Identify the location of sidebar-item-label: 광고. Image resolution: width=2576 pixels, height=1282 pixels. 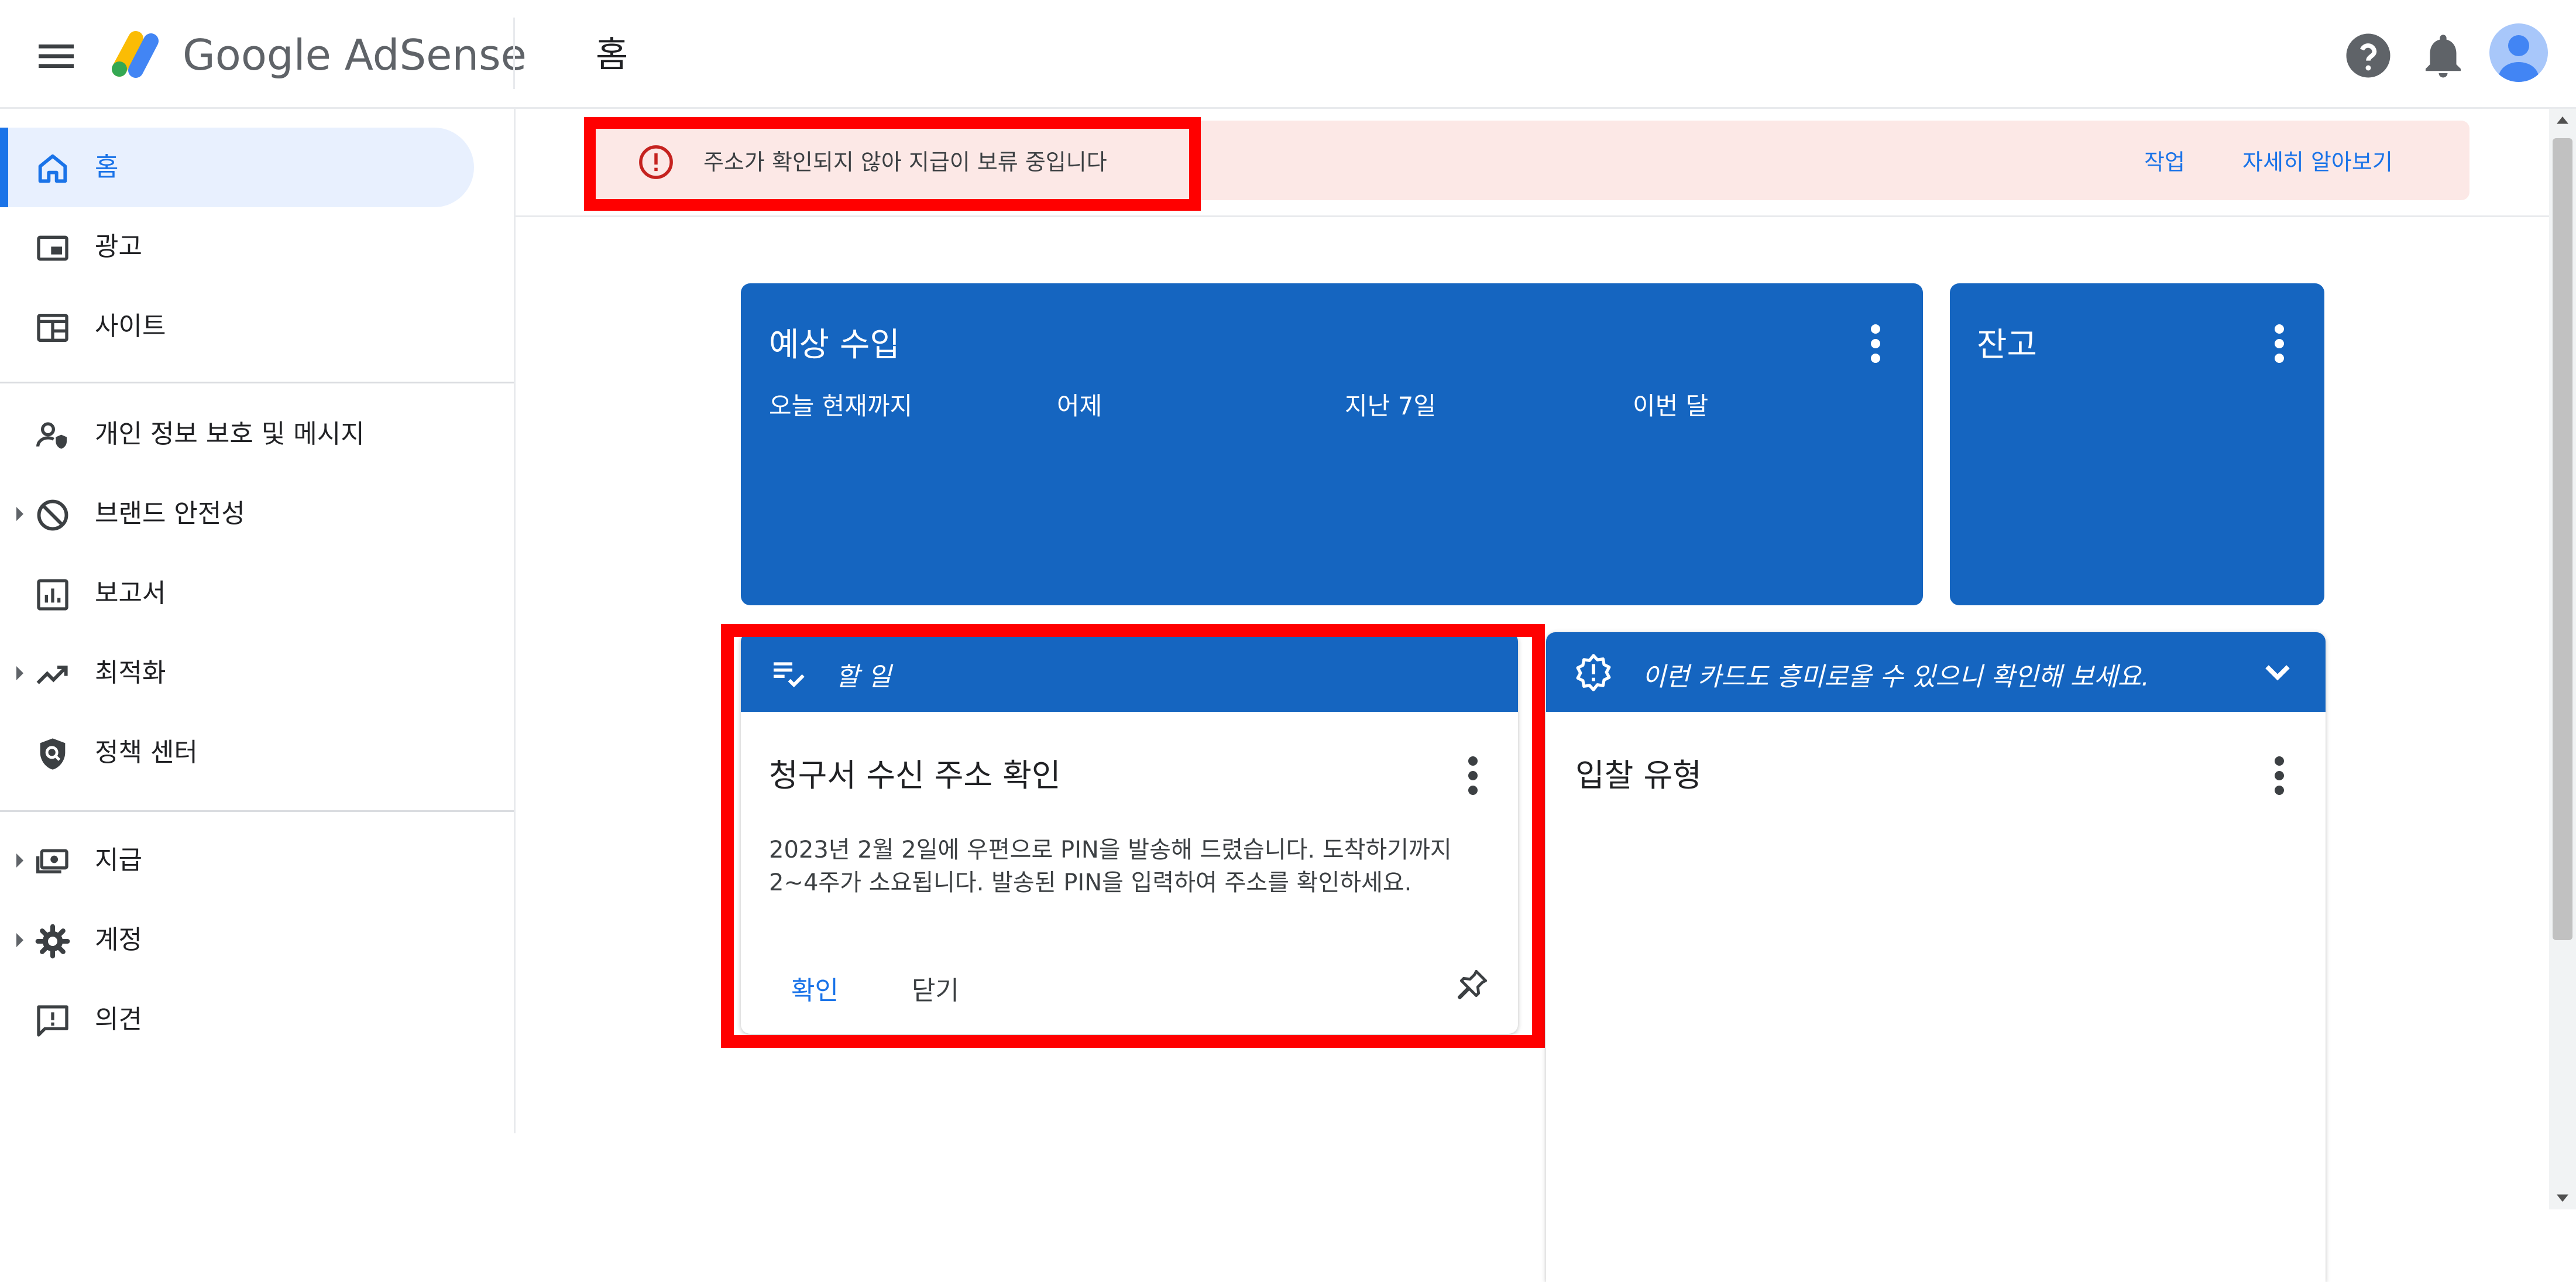
(118, 247).